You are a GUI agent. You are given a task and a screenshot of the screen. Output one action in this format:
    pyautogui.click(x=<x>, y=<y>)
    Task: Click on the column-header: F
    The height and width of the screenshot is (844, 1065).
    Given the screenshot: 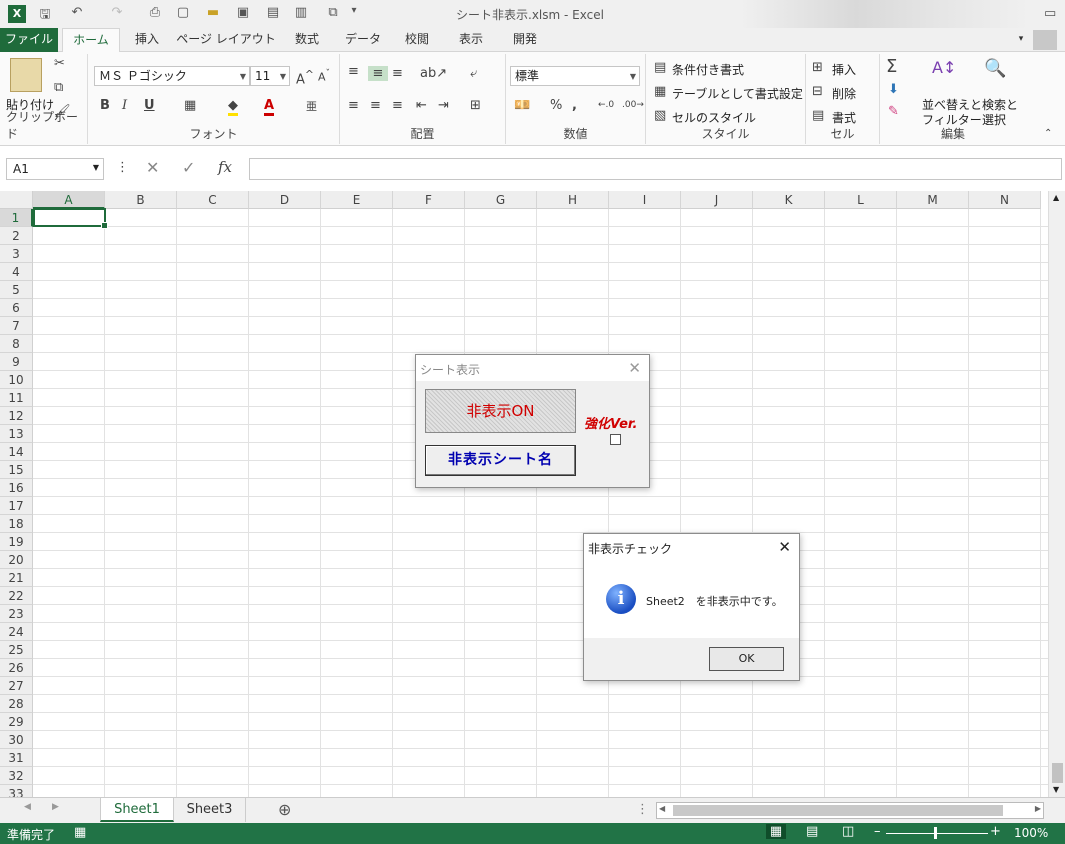 What is the action you would take?
    pyautogui.click(x=429, y=200)
    